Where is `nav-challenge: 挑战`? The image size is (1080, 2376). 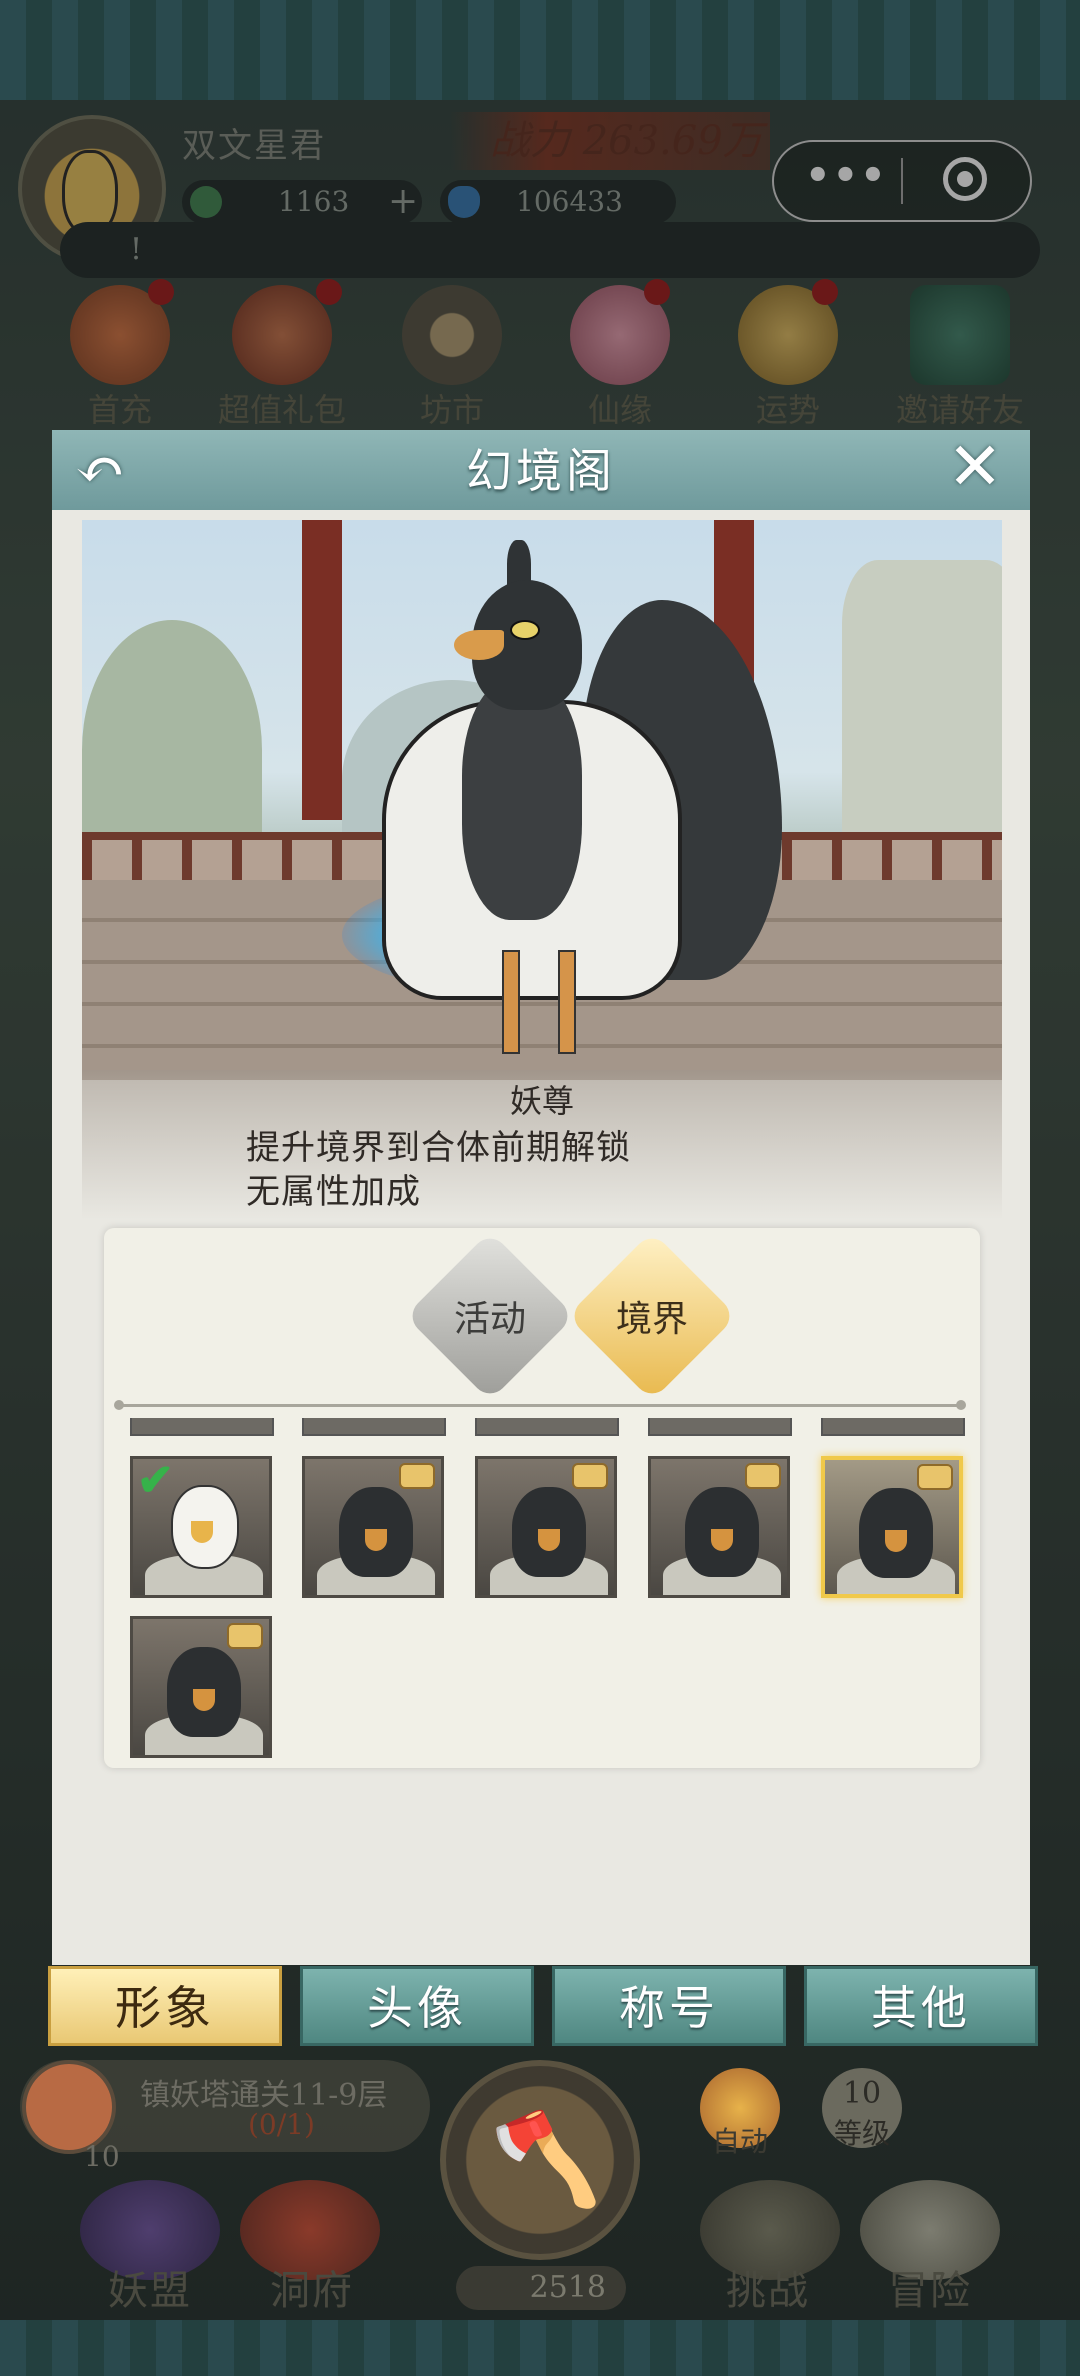 nav-challenge: 挑战 is located at coordinates (768, 2287).